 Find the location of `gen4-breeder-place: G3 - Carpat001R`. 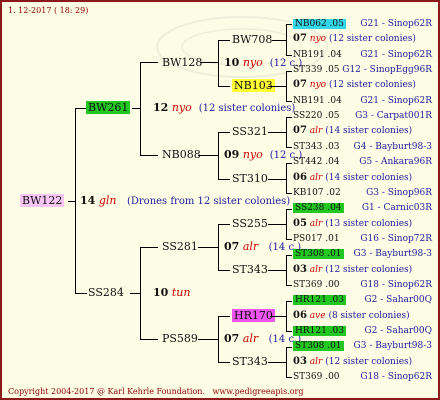

gen4-breeder-place: G3 - Carpat001R is located at coordinates (393, 116).